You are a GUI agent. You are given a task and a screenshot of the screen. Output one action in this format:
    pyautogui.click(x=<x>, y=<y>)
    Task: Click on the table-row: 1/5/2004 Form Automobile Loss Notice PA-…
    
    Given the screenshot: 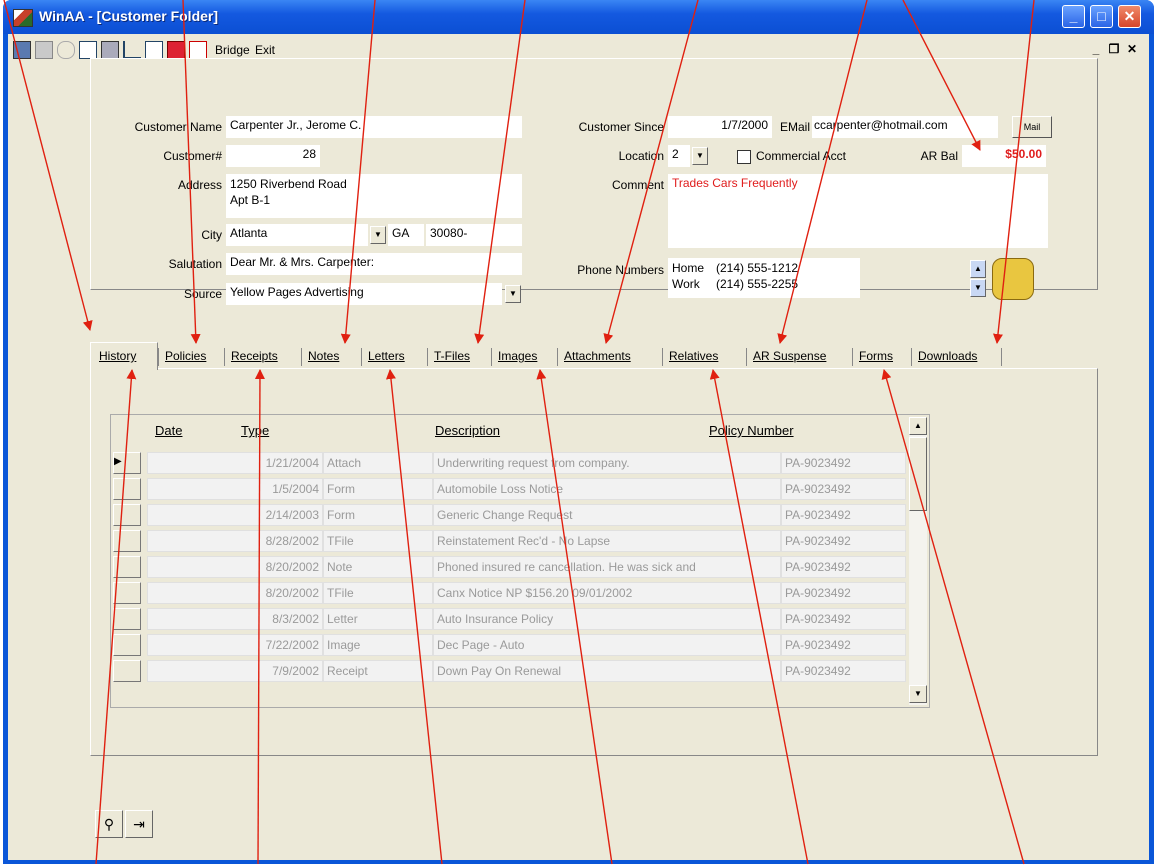 What is the action you would take?
    pyautogui.click(x=508, y=489)
    